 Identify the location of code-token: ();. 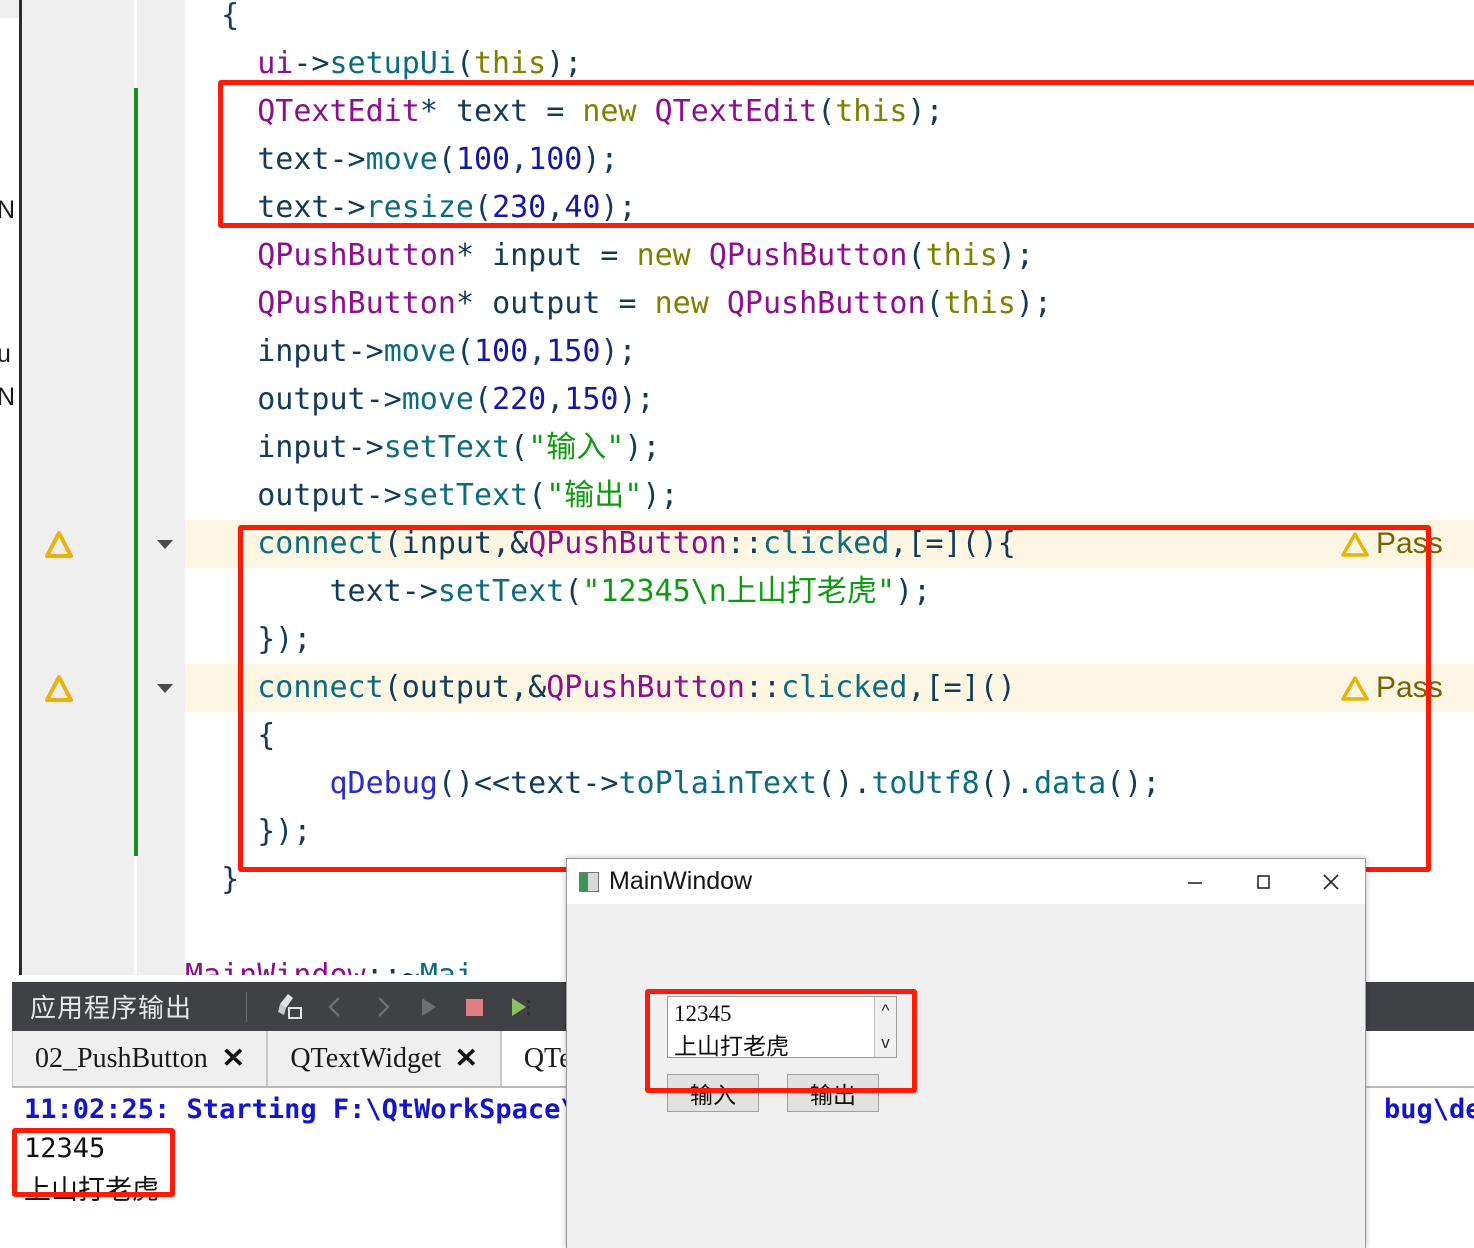
(1133, 783).